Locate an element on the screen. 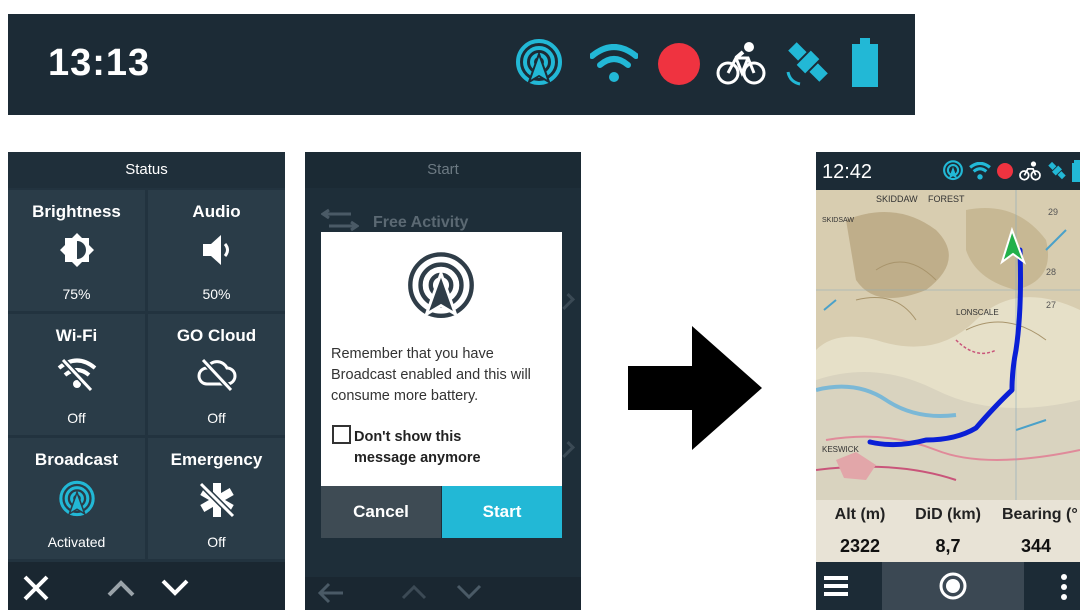  cloud-off-icon is located at coordinates (217, 374).